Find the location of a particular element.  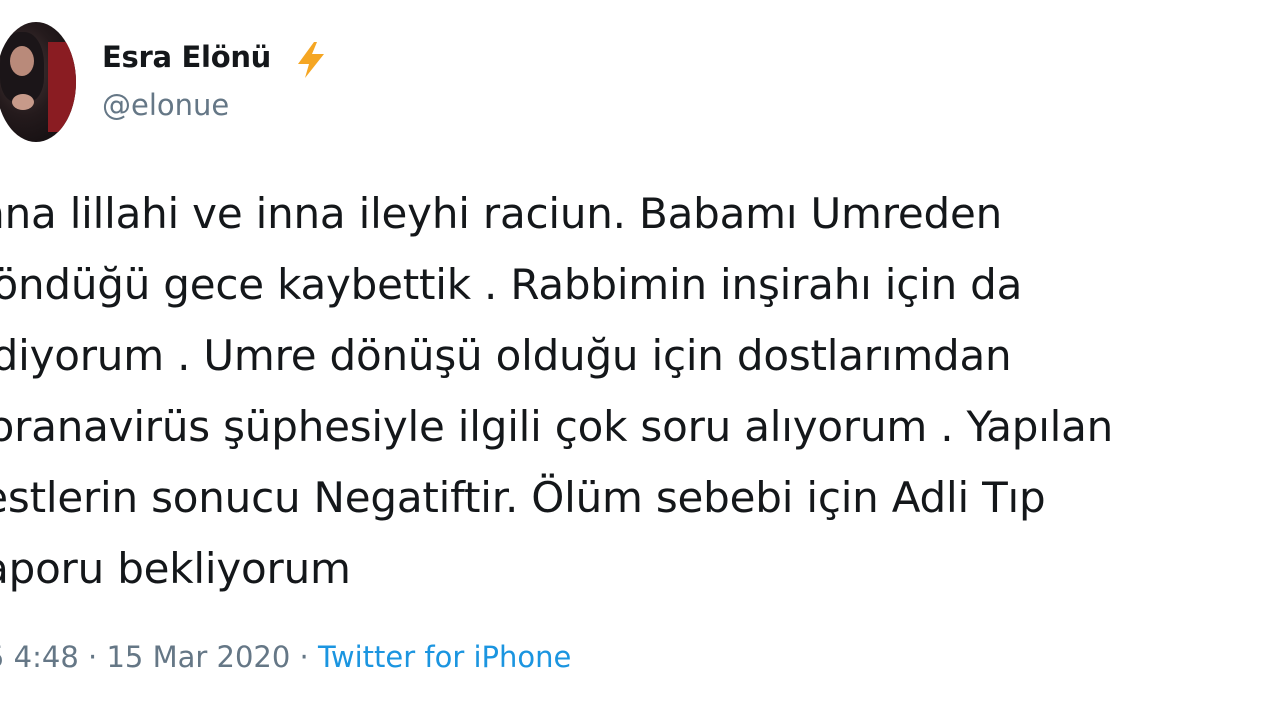

avatar is located at coordinates (38, 82).